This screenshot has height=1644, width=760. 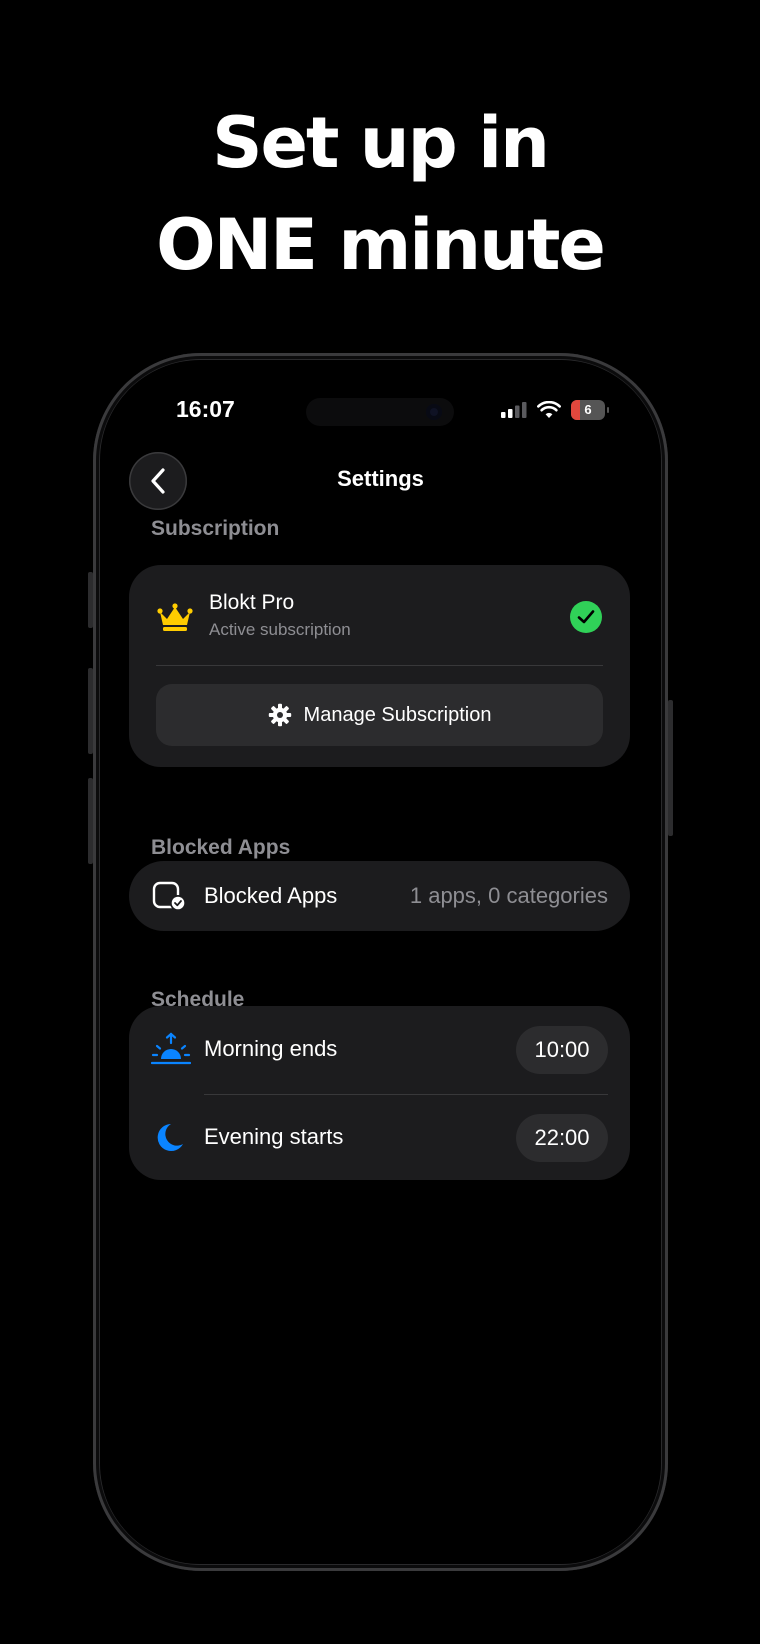 I want to click on subscription-status: Active subscription, so click(x=280, y=629).